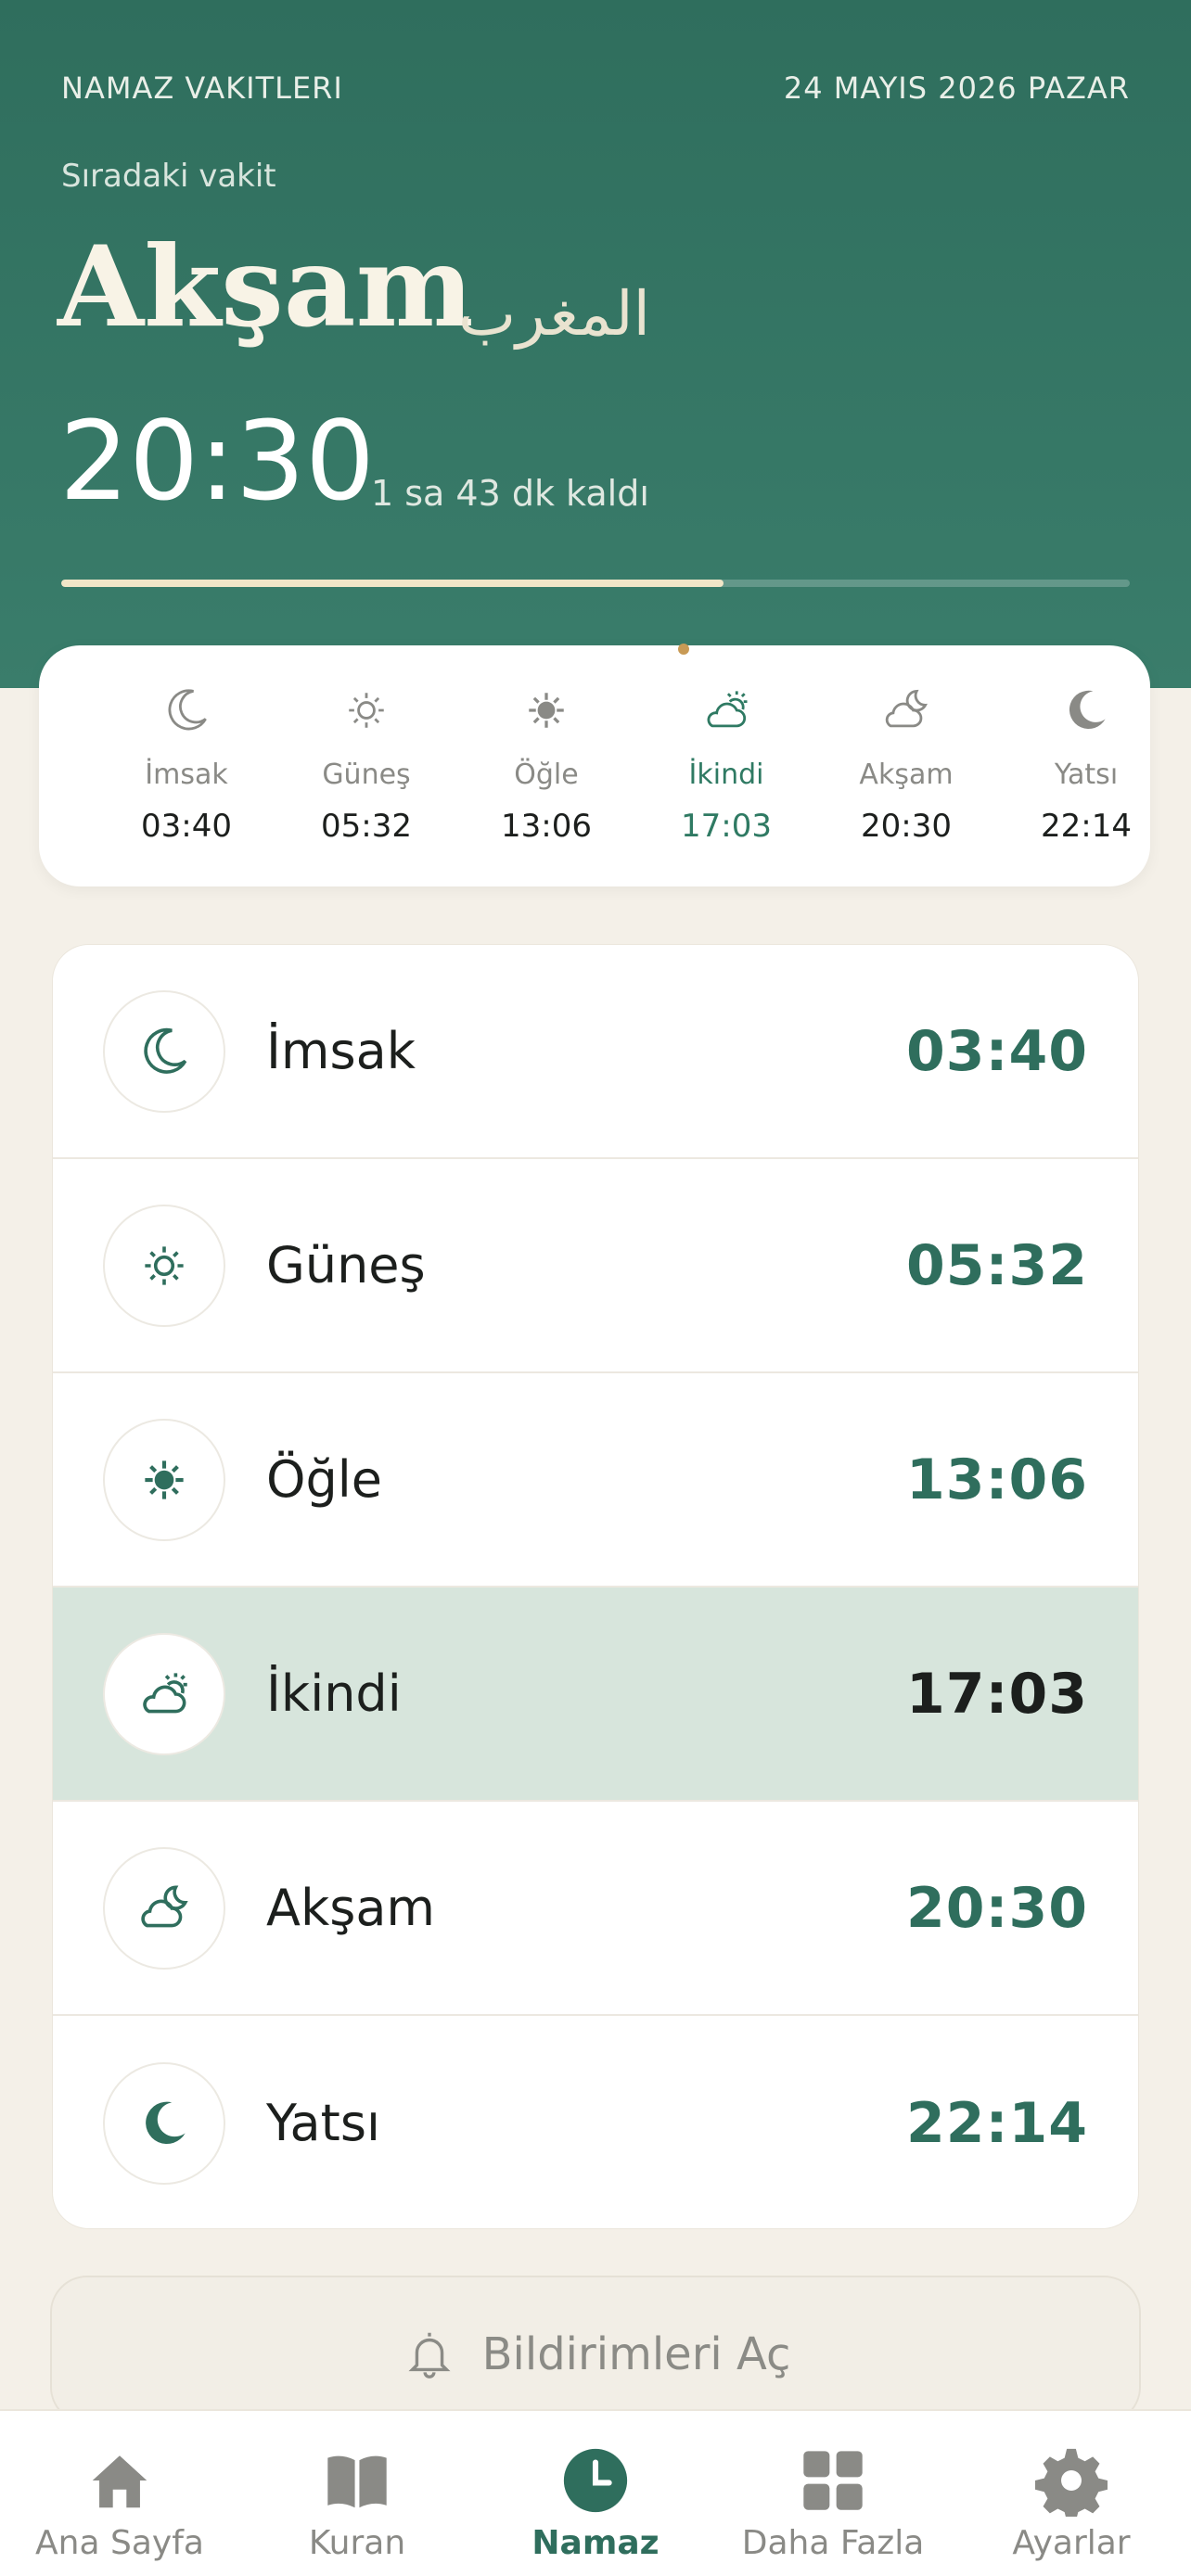  Describe the element at coordinates (997, 2123) in the screenshot. I see `prayer-time: 22:14` at that location.